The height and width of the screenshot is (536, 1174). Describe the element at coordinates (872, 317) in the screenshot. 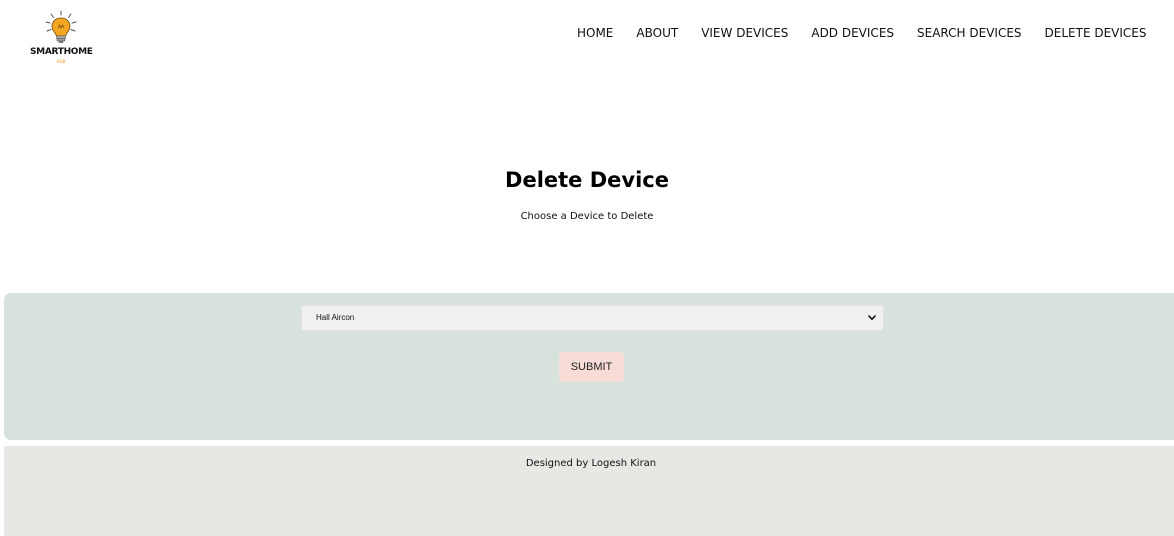

I see `chevron-down-icon` at that location.